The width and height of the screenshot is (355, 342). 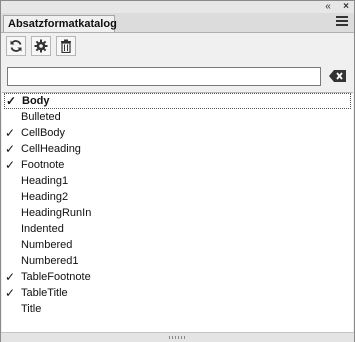 What do you see at coordinates (43, 133) in the screenshot?
I see `list-item-label: CellBody` at bounding box center [43, 133].